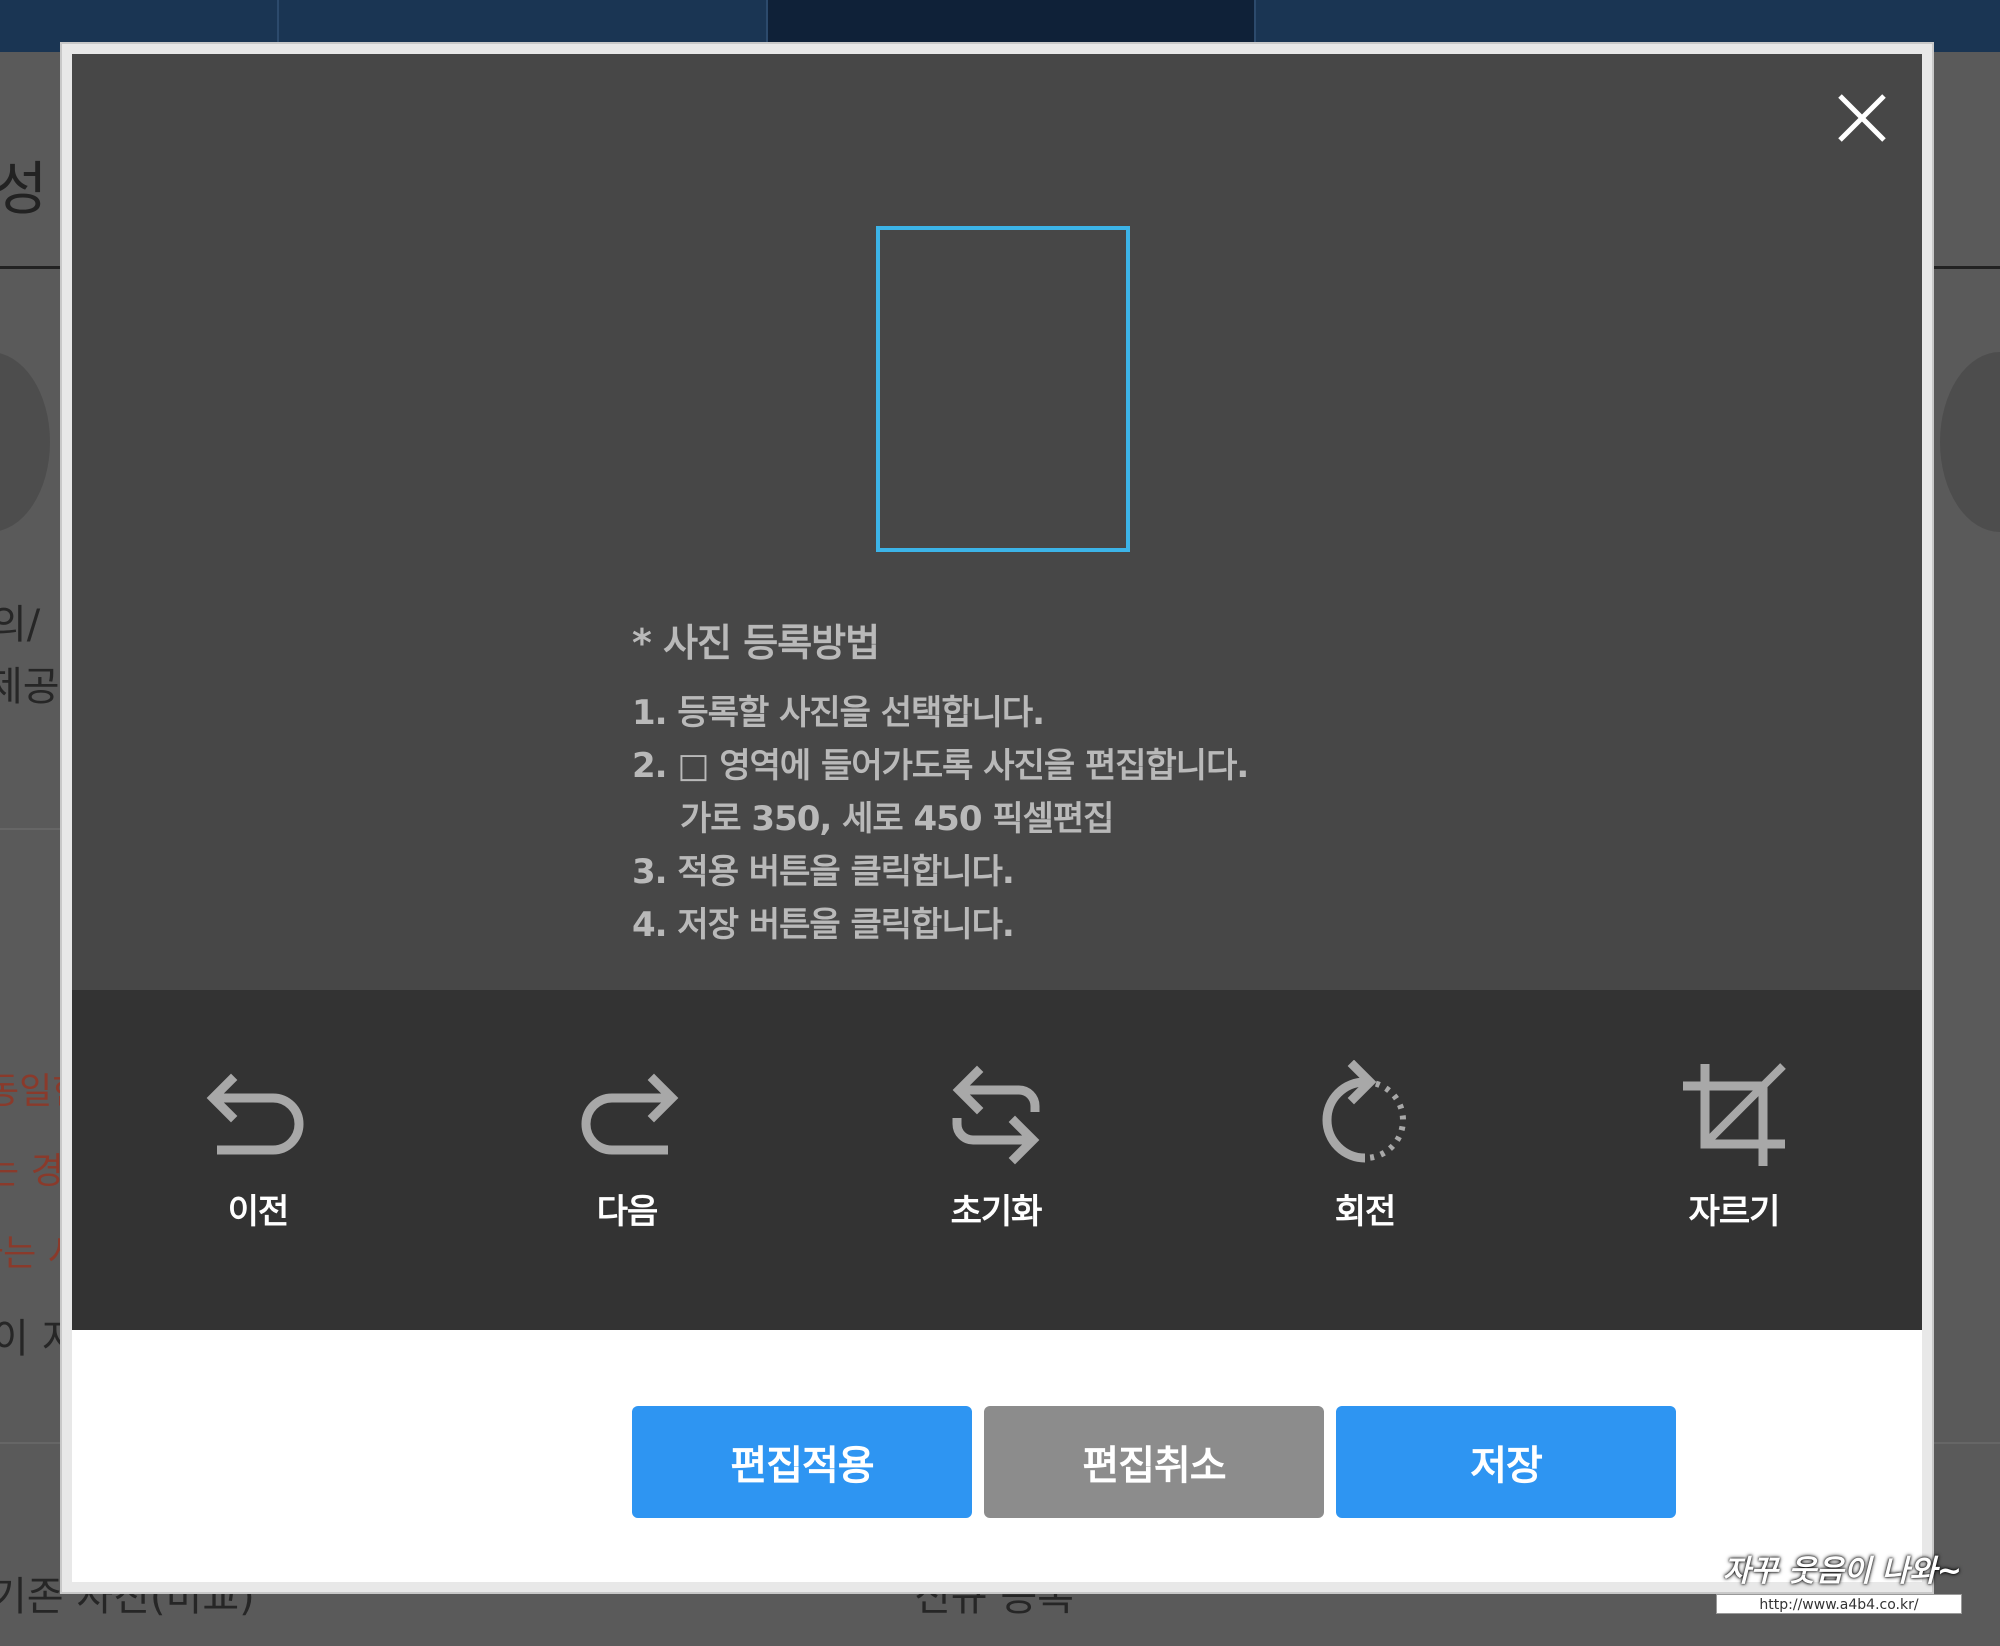 This screenshot has height=1646, width=2000. I want to click on crop-label: 자르기, so click(1734, 1212).